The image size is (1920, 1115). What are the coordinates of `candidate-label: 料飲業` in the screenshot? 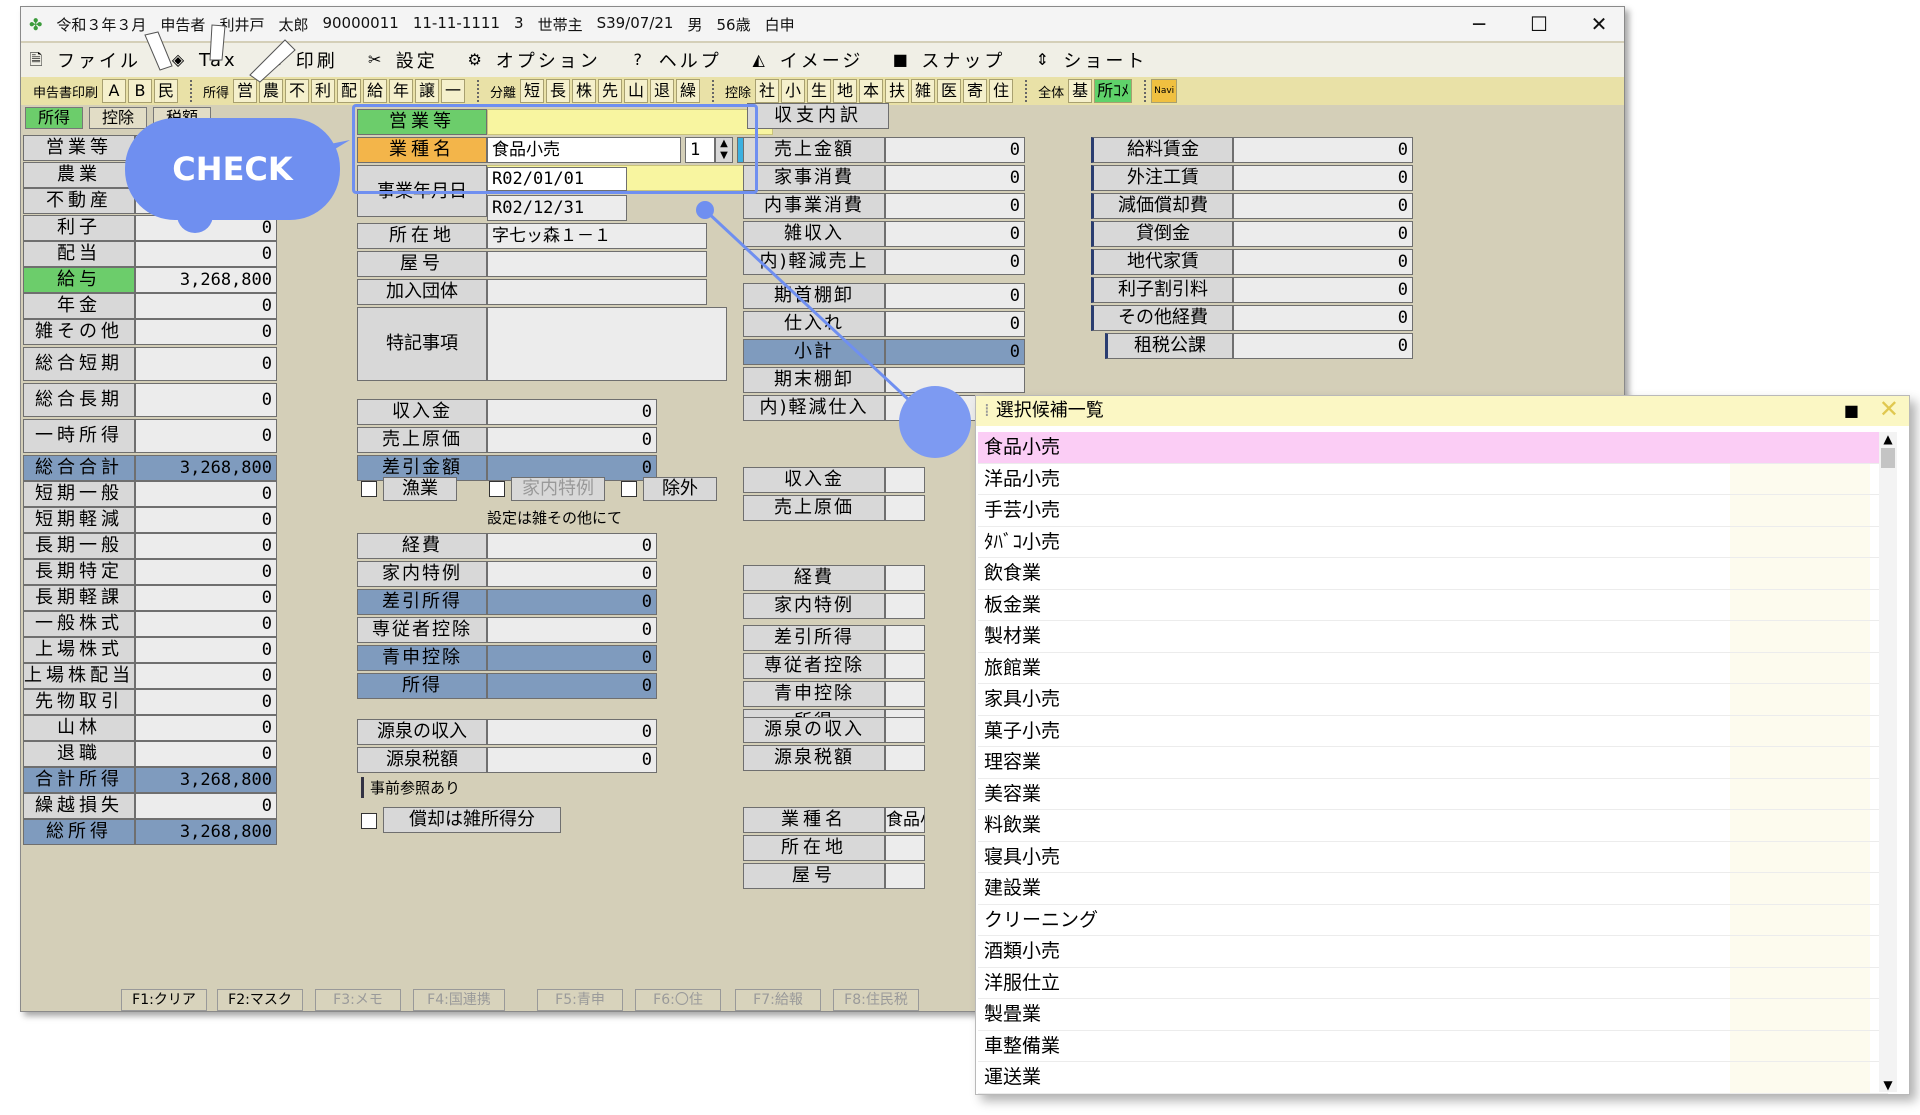 It's located at (1013, 825).